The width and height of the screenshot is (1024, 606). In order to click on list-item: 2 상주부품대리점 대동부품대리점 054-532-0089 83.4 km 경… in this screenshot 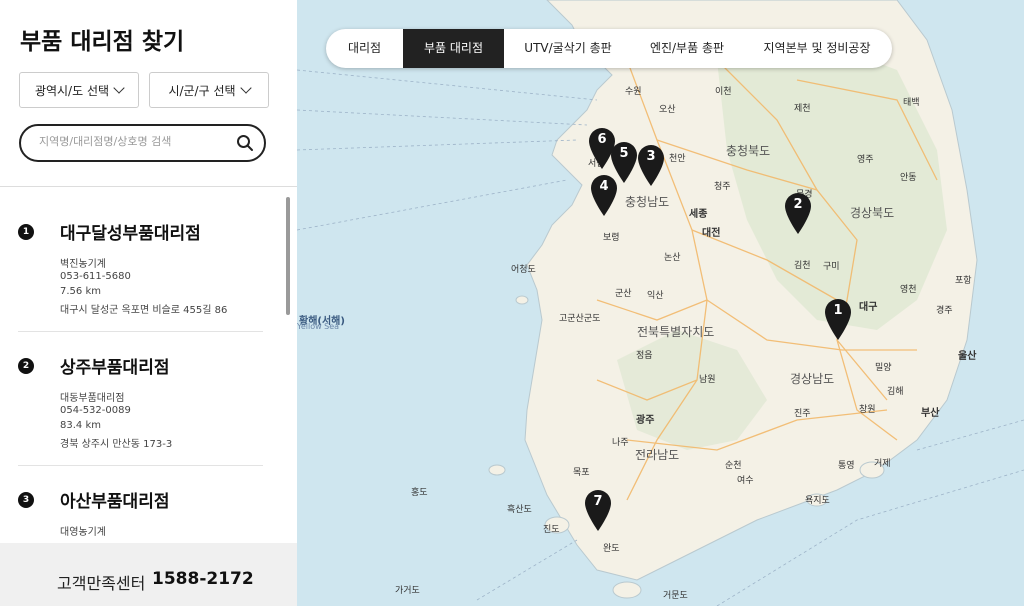, I will do `click(148, 420)`.